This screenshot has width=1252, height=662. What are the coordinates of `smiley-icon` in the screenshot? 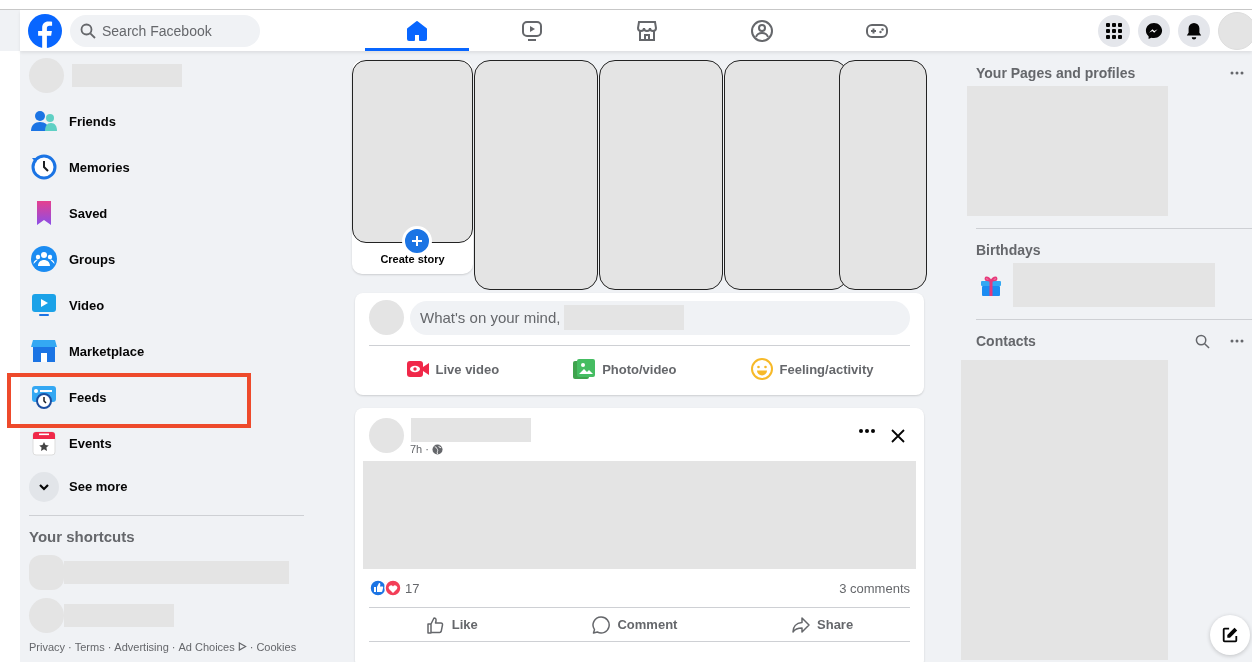 It's located at (761, 369).